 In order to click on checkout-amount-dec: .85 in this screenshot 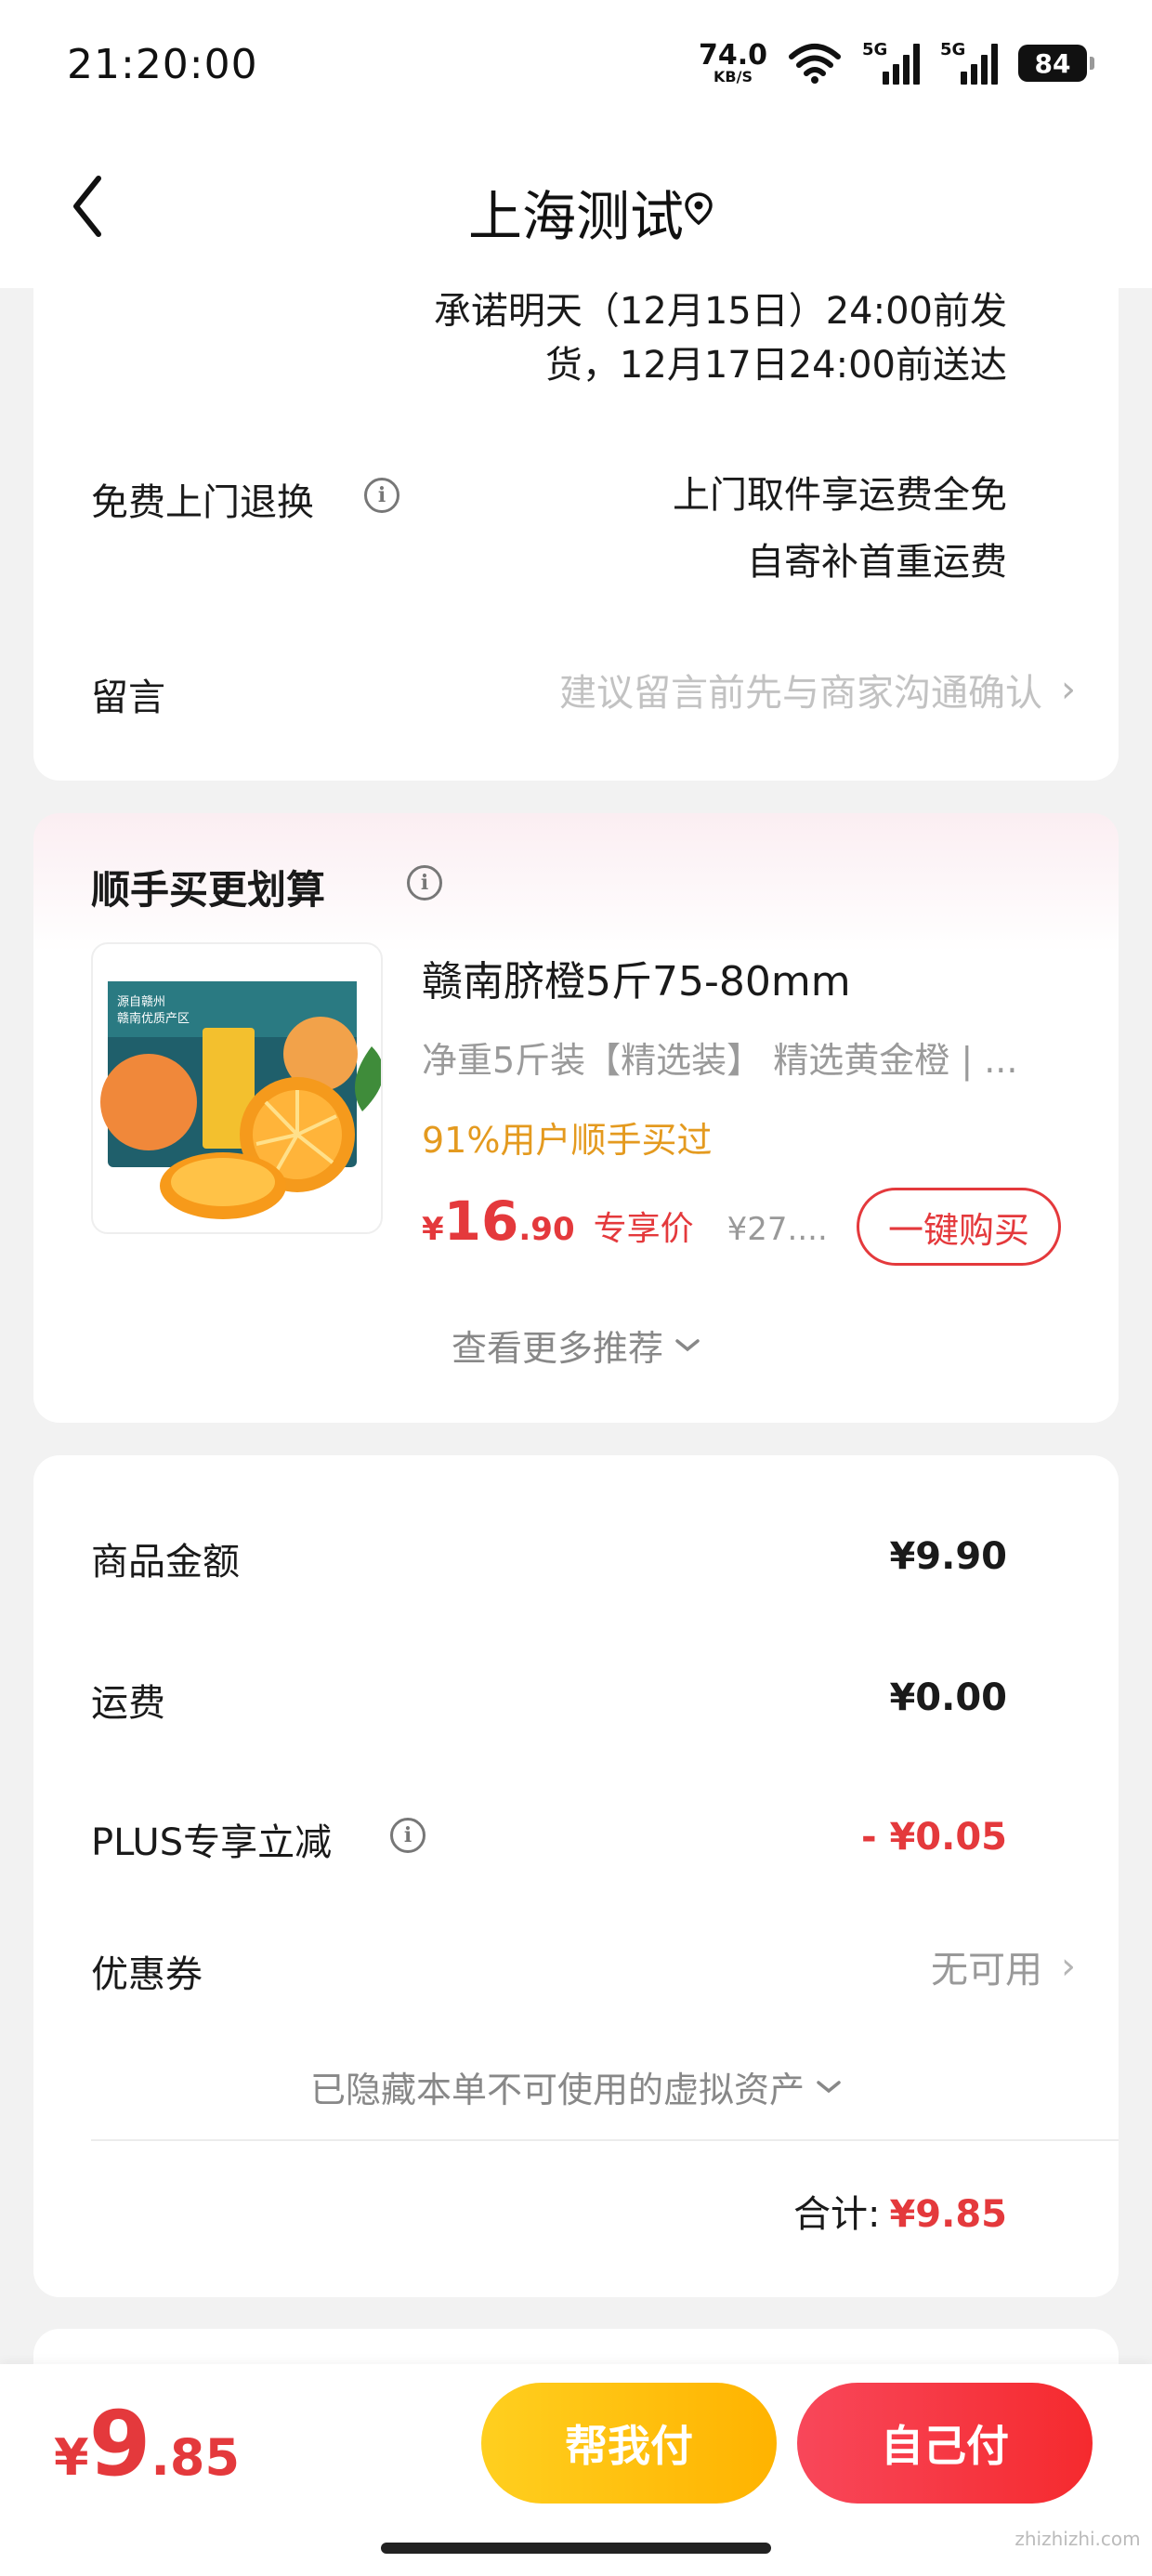, I will do `click(196, 2457)`.